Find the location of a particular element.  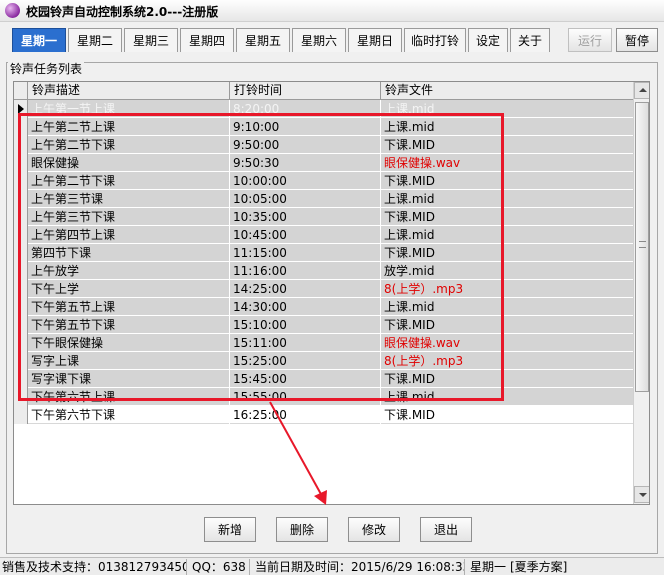

table-row: 上午第三节下课 10:35:00 下课.MID is located at coordinates (324, 217).